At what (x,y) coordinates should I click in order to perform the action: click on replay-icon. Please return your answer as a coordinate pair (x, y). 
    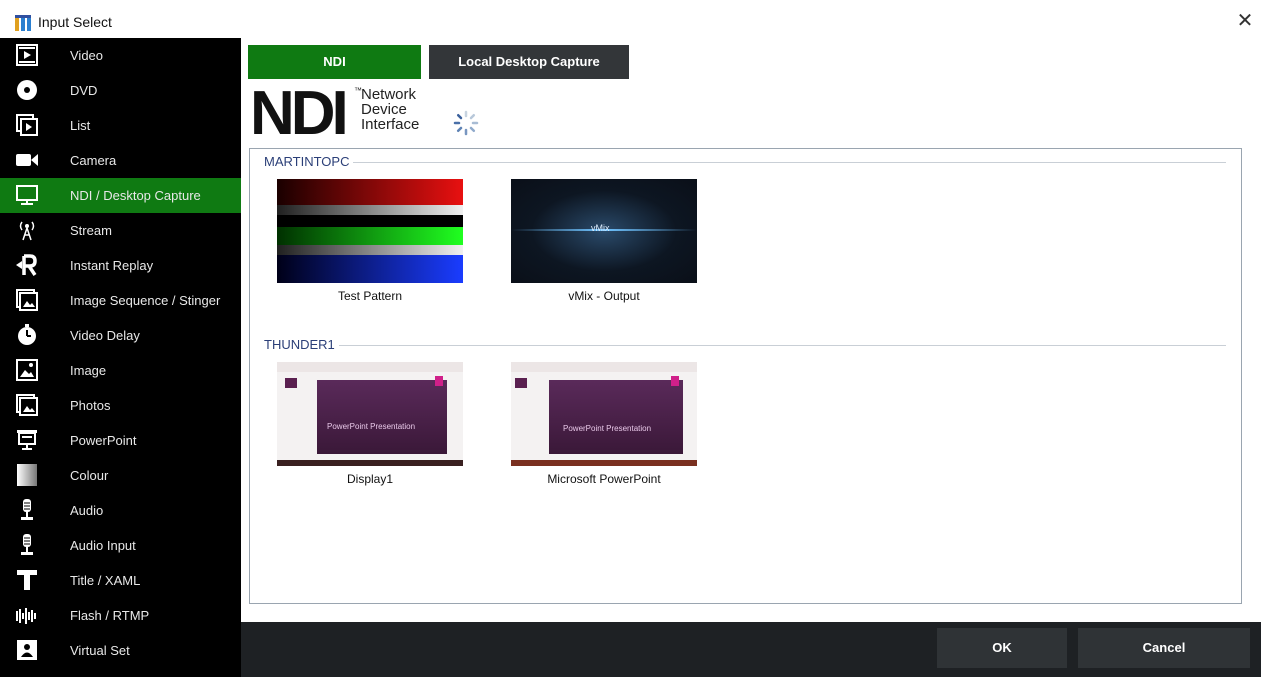
    Looking at the image, I should click on (26, 265).